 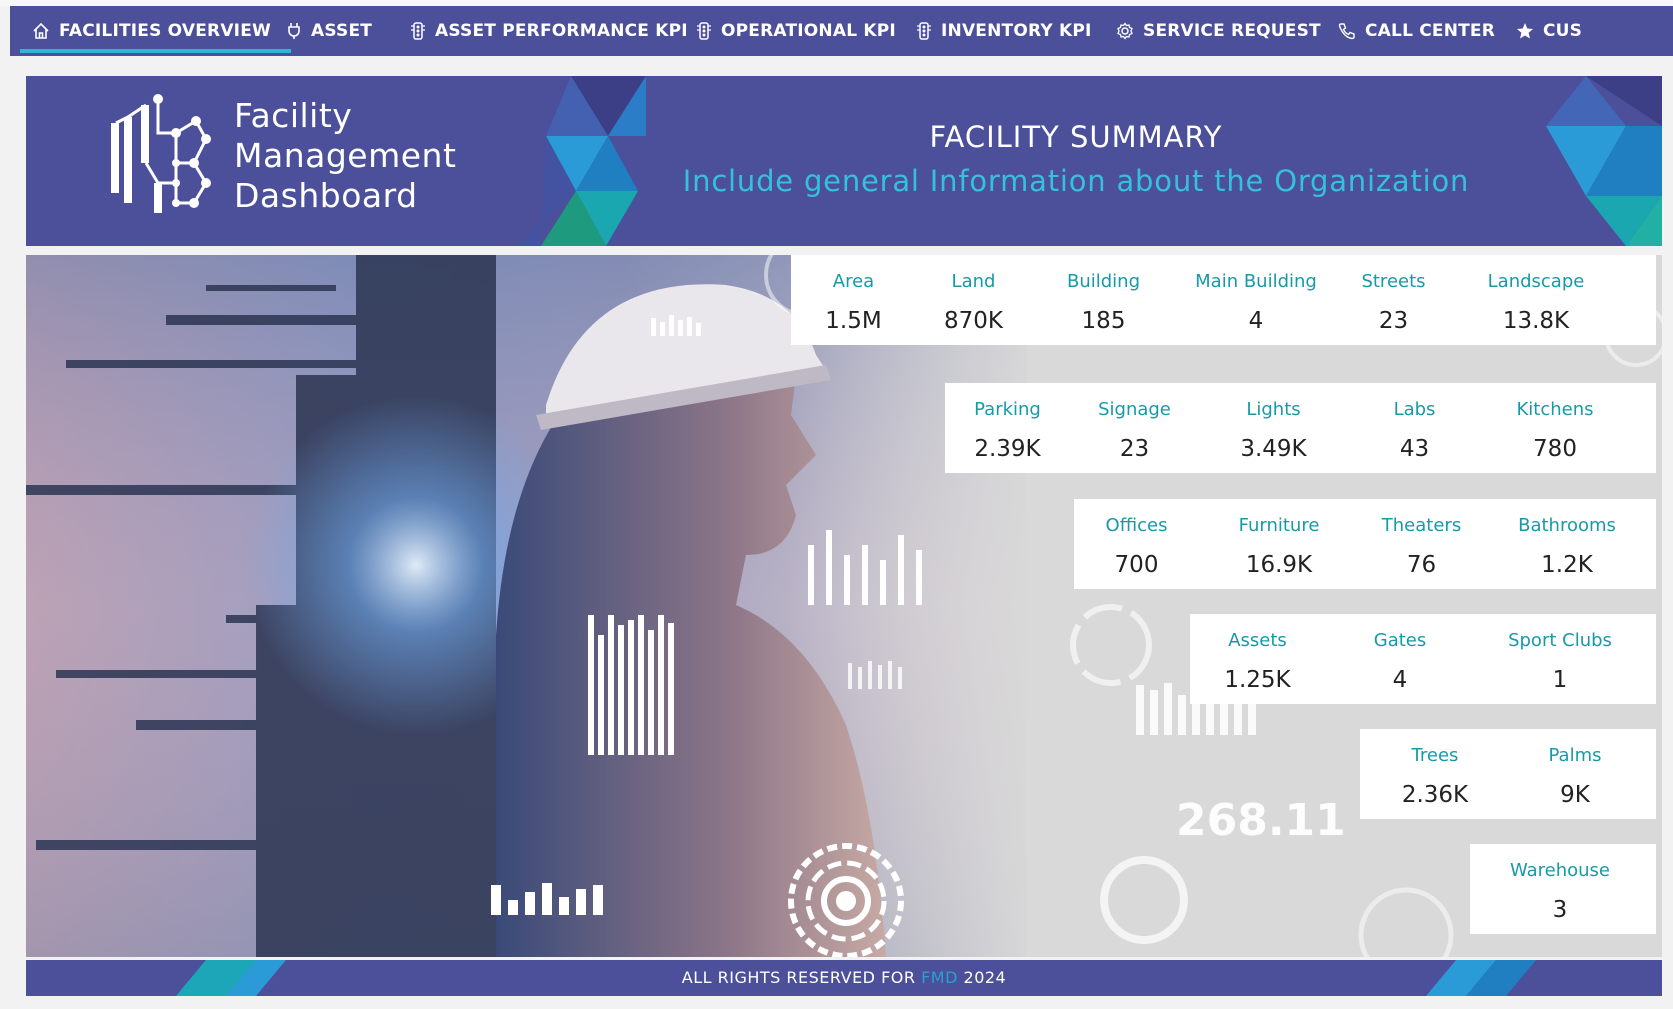 I want to click on stat-label: Kitchens, so click(x=1555, y=409).